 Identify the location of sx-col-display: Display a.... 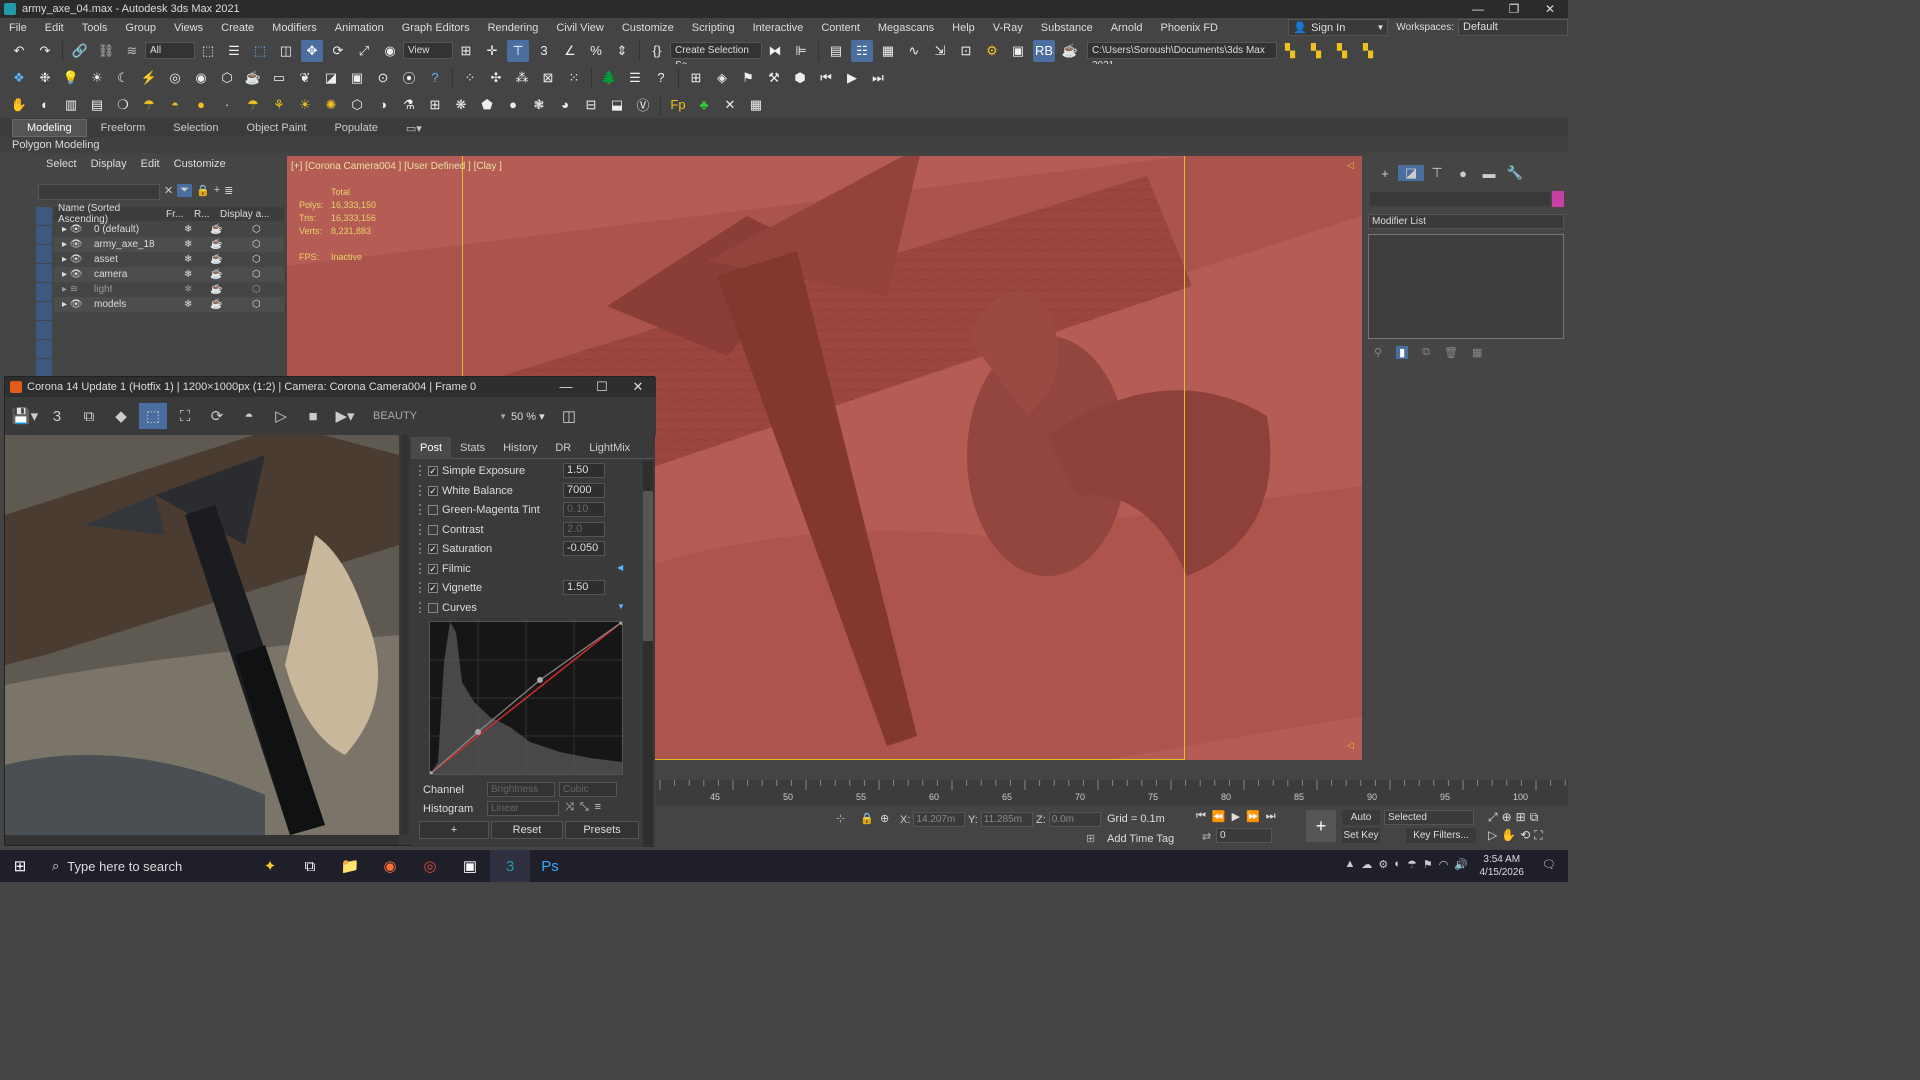
(250, 214).